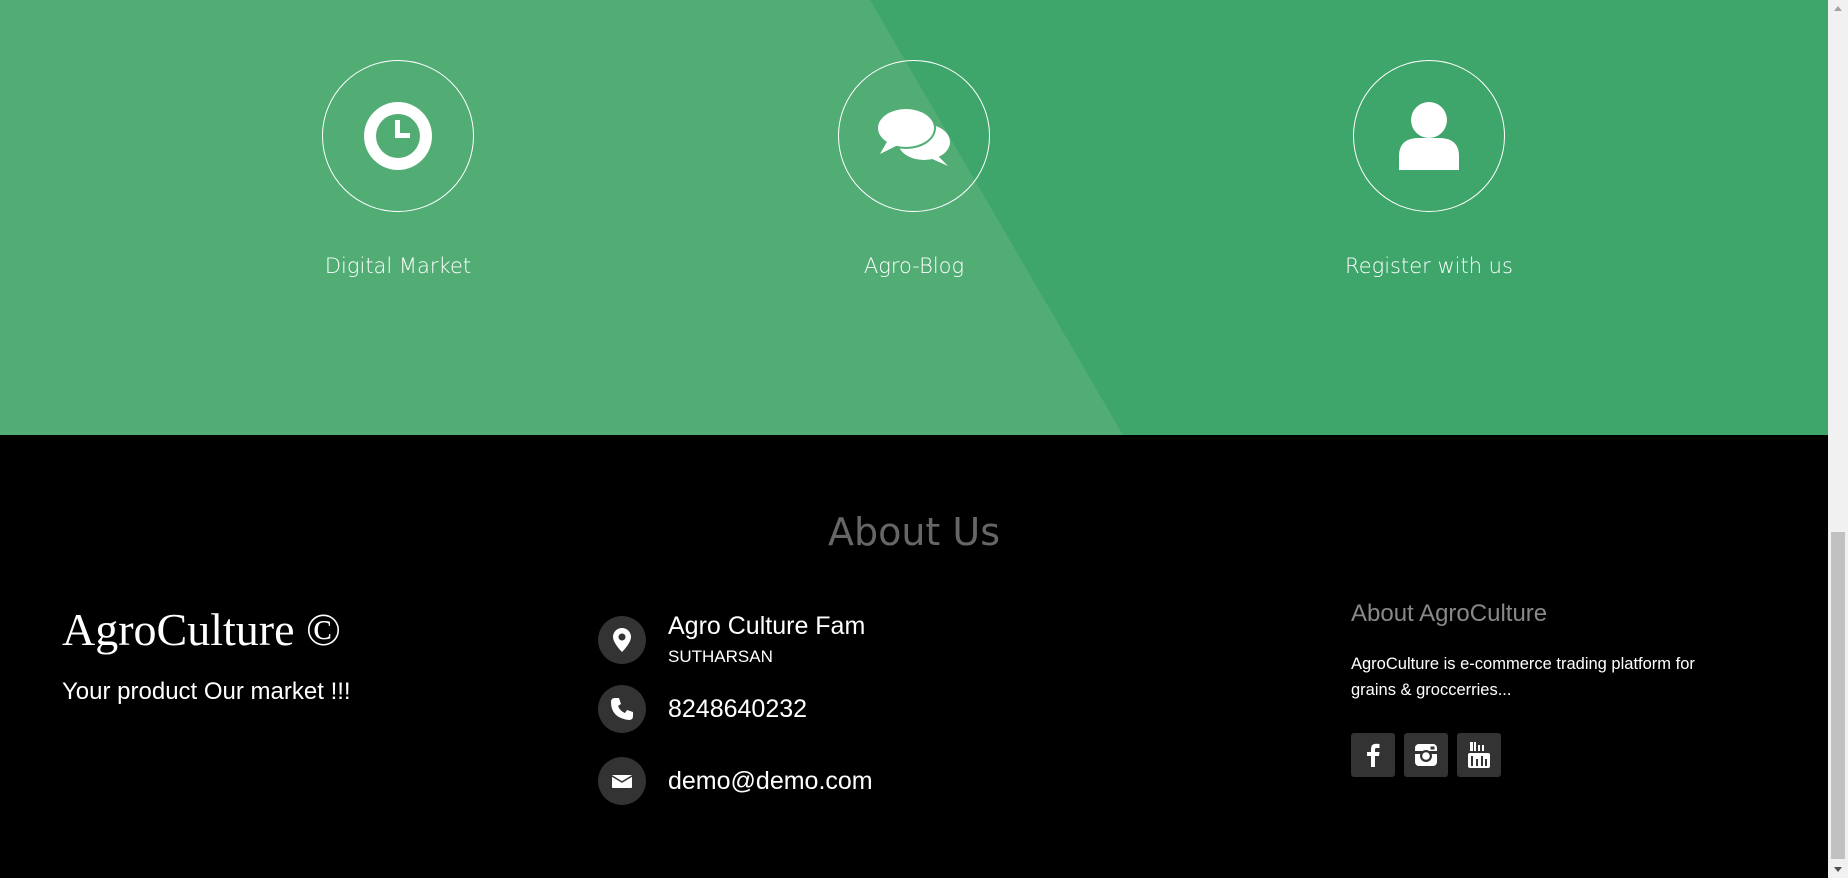 The width and height of the screenshot is (1848, 878). I want to click on contact-address: Agro Culture Fam SUTHARSAN, so click(731, 639).